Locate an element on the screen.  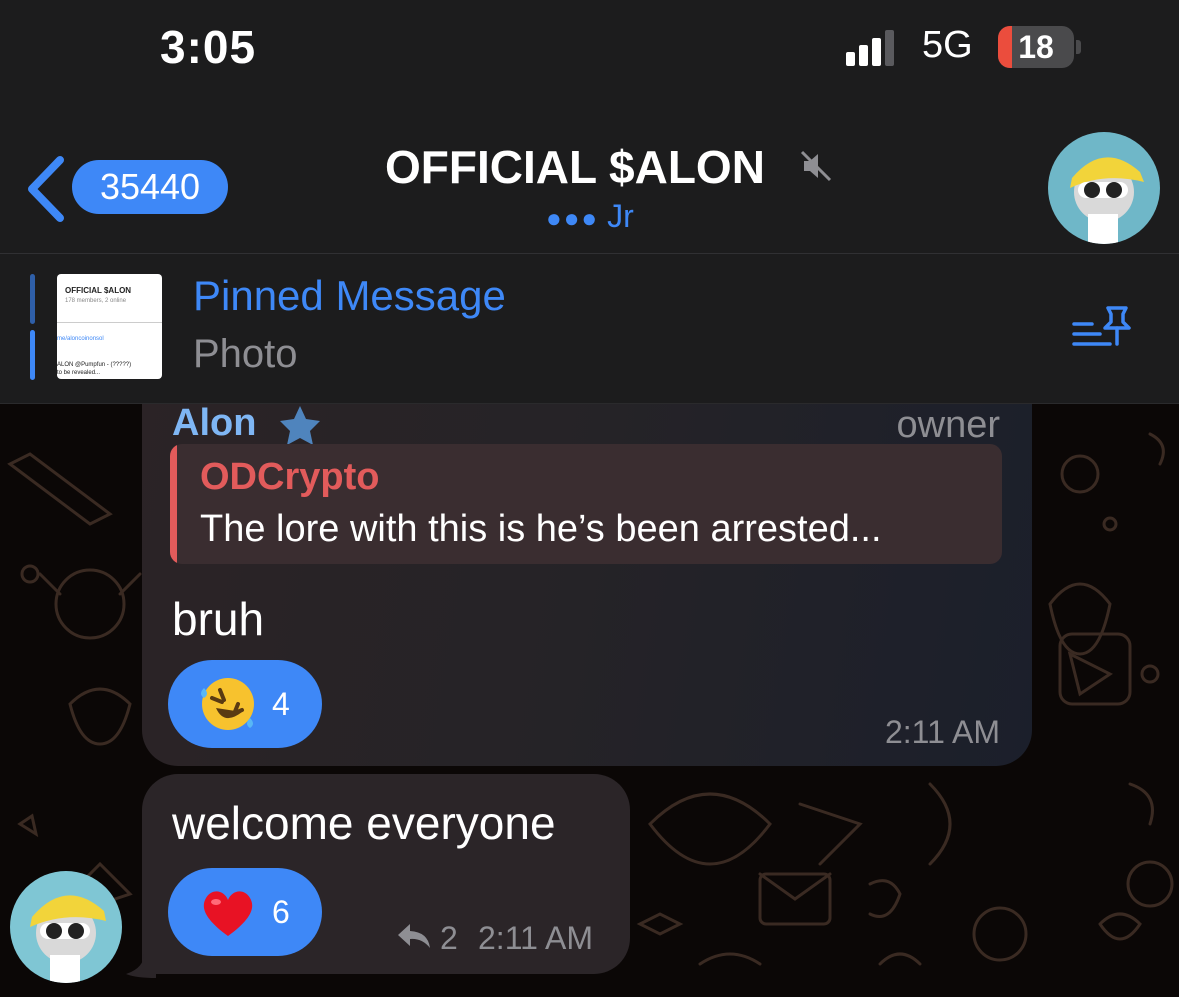
reply-author: ODCrypto is located at coordinates (290, 477).